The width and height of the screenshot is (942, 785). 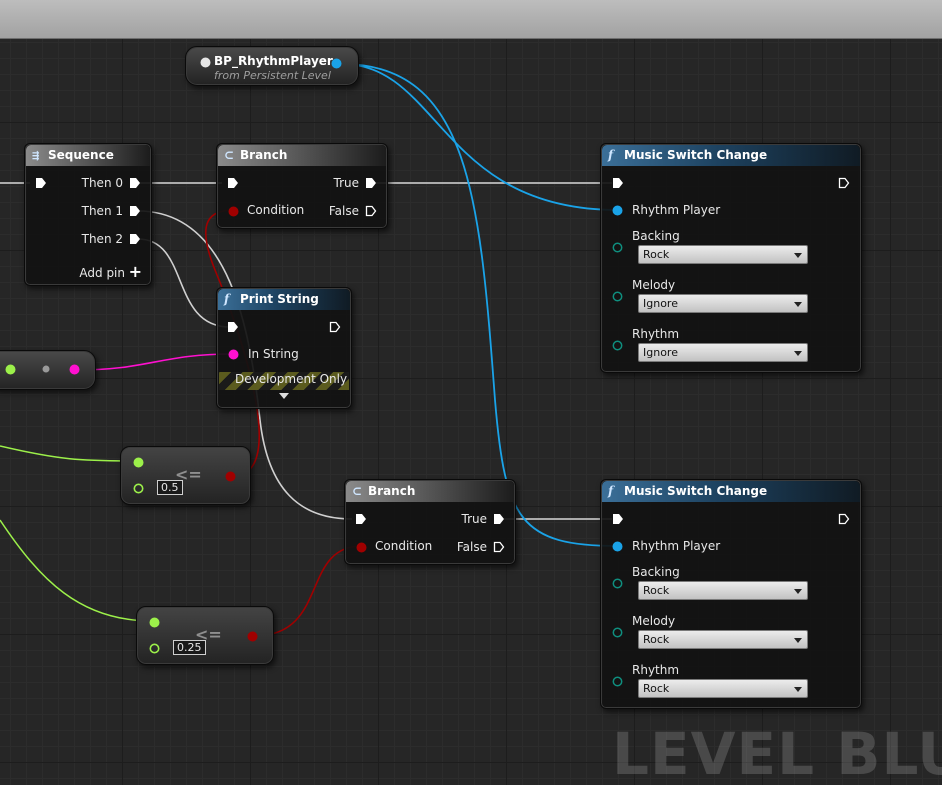 What do you see at coordinates (102, 273) in the screenshot?
I see `sequence-add-pin-label: Add pin` at bounding box center [102, 273].